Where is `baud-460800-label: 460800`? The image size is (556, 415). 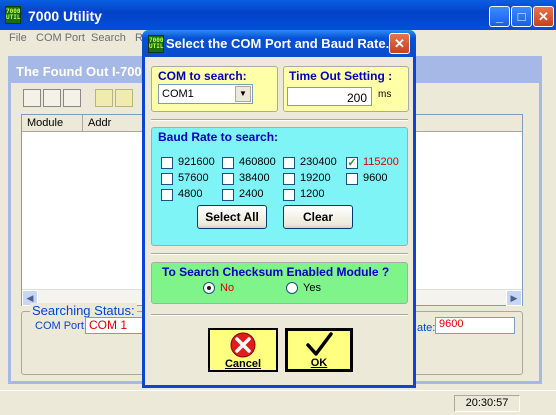
baud-460800-label: 460800 is located at coordinates (257, 162).